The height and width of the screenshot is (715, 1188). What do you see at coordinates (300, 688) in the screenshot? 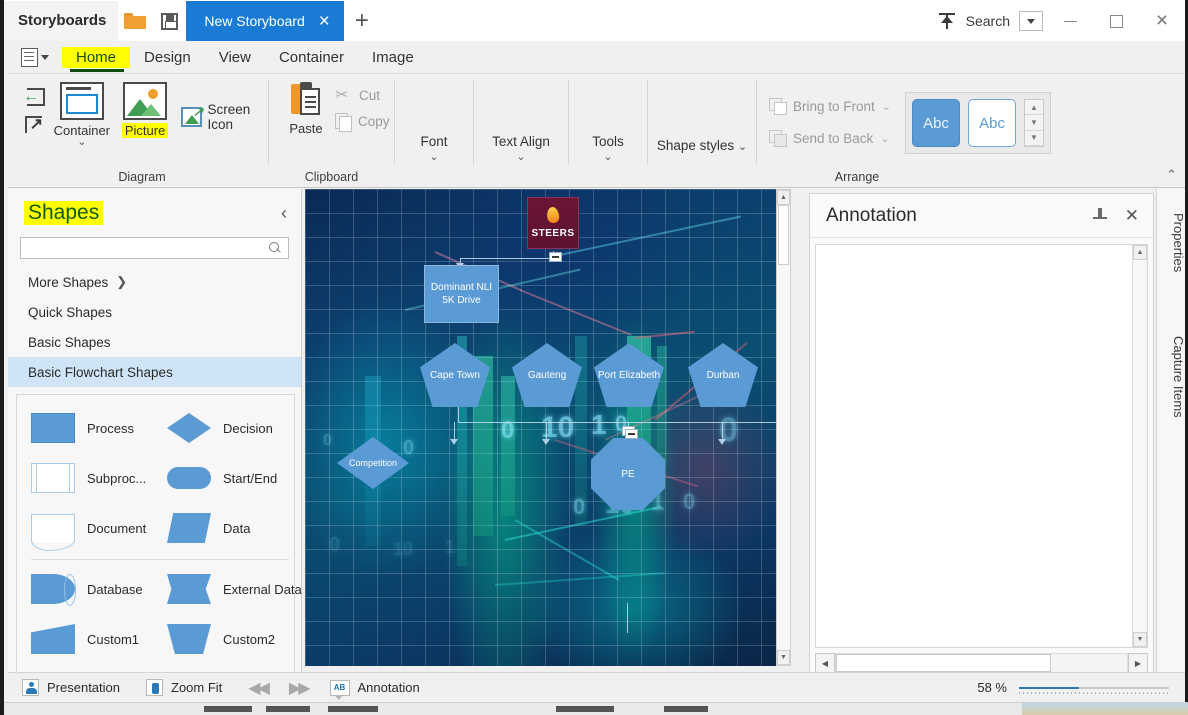
I see `next-icon: ▶▶` at bounding box center [300, 688].